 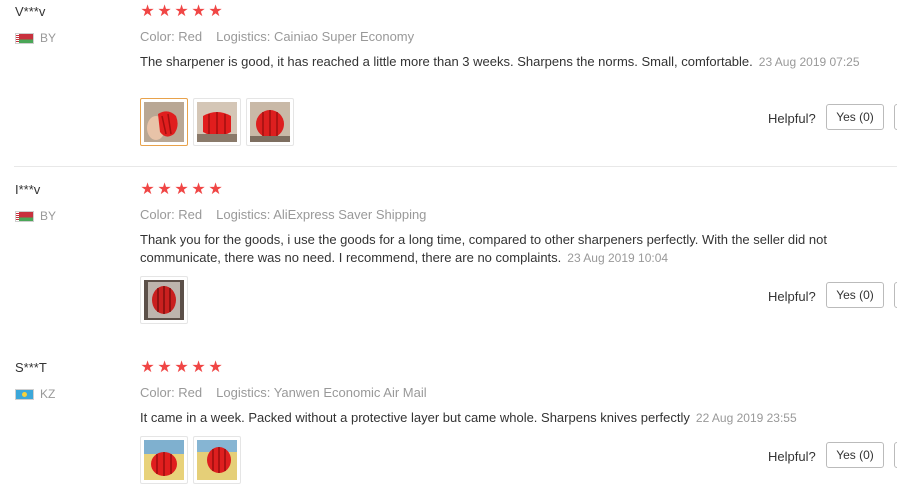 What do you see at coordinates (321, 392) in the screenshot?
I see `logistics-info: Logistics: Yanwen Economic Air Mail` at bounding box center [321, 392].